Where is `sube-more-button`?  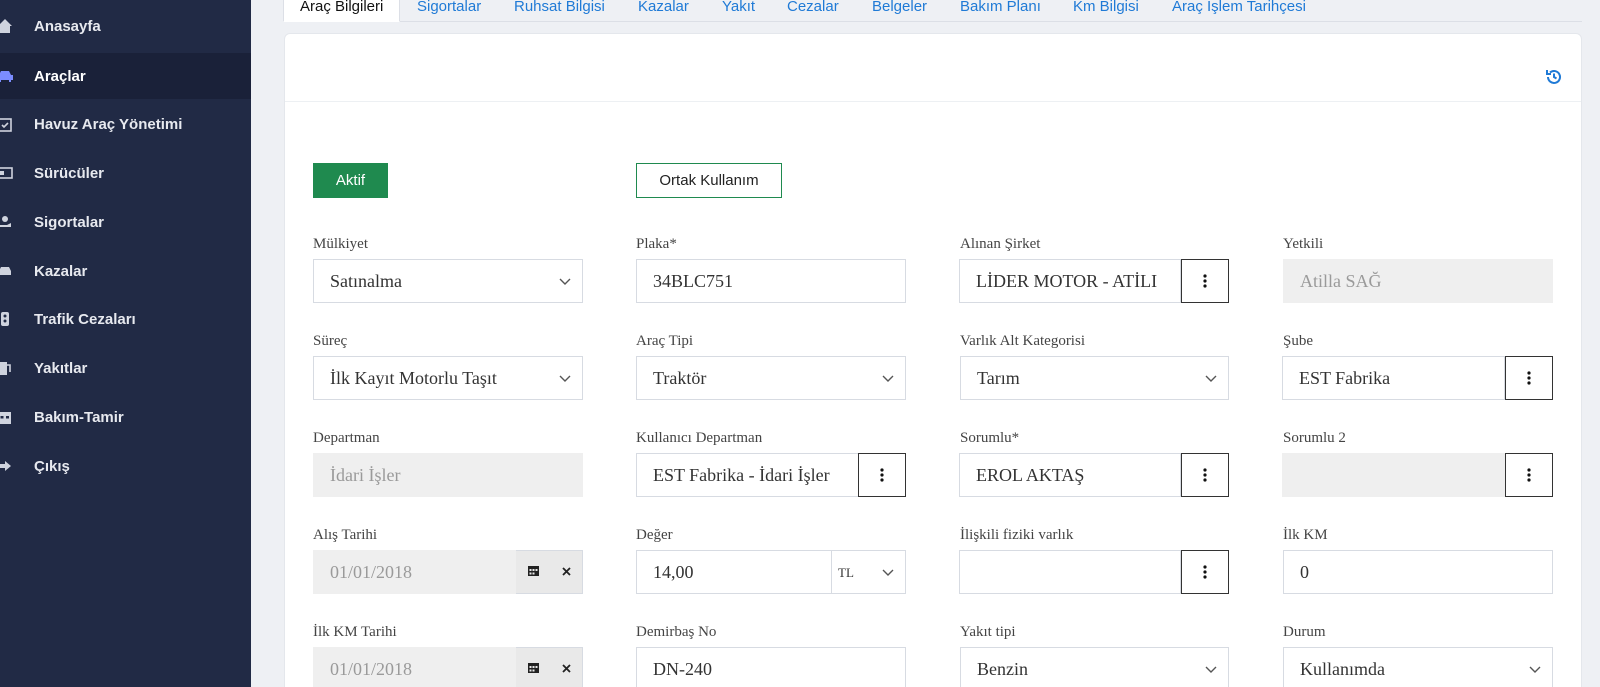
sube-more-button is located at coordinates (1529, 378).